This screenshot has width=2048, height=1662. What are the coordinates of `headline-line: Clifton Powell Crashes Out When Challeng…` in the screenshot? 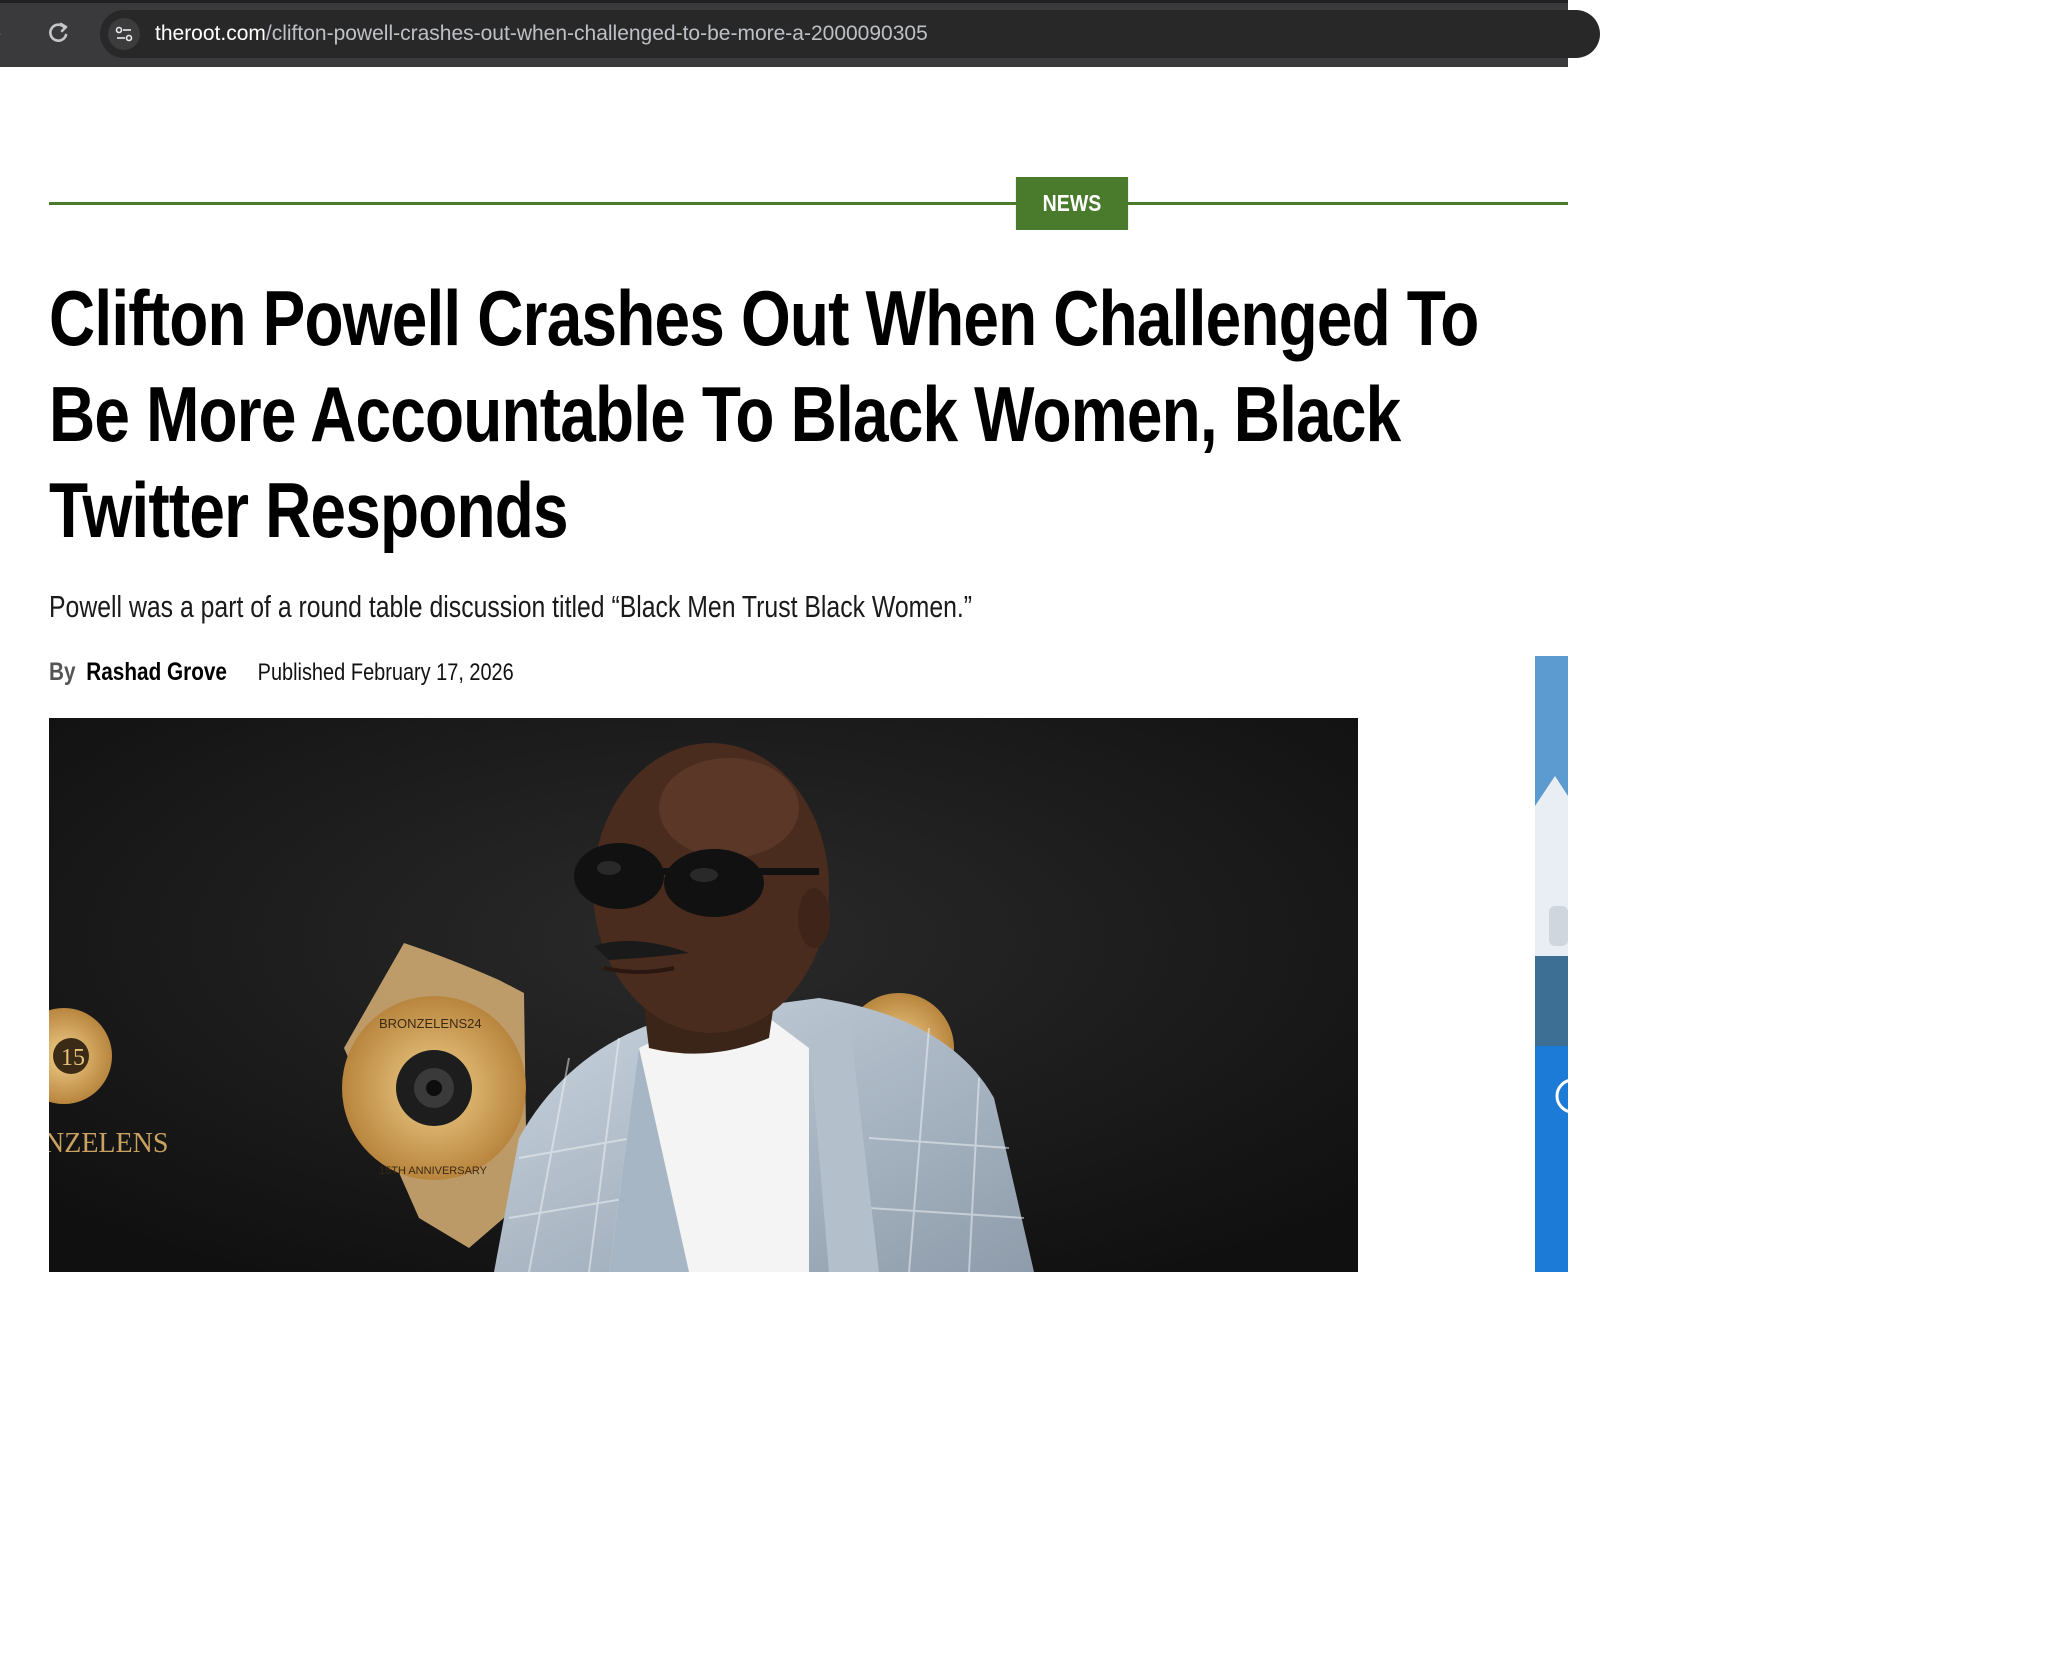 It's located at (764, 318).